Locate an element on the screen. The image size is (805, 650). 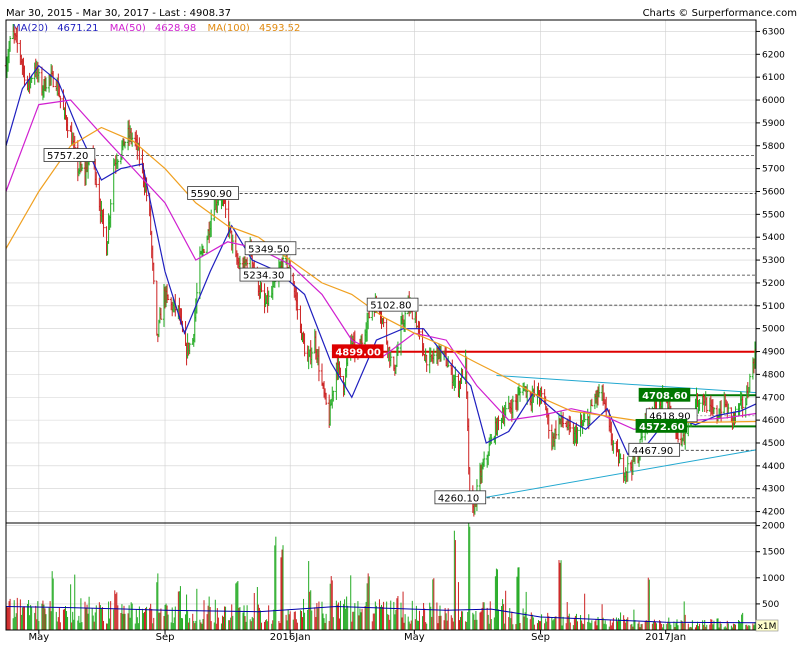
price-tick-label: 4200 is located at coordinates (773, 513).